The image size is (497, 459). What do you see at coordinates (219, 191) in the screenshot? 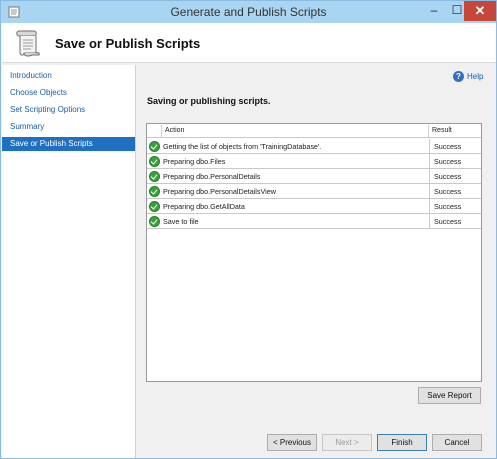
I see `row-action: Preparing dbo.PersonalDetailsView` at bounding box center [219, 191].